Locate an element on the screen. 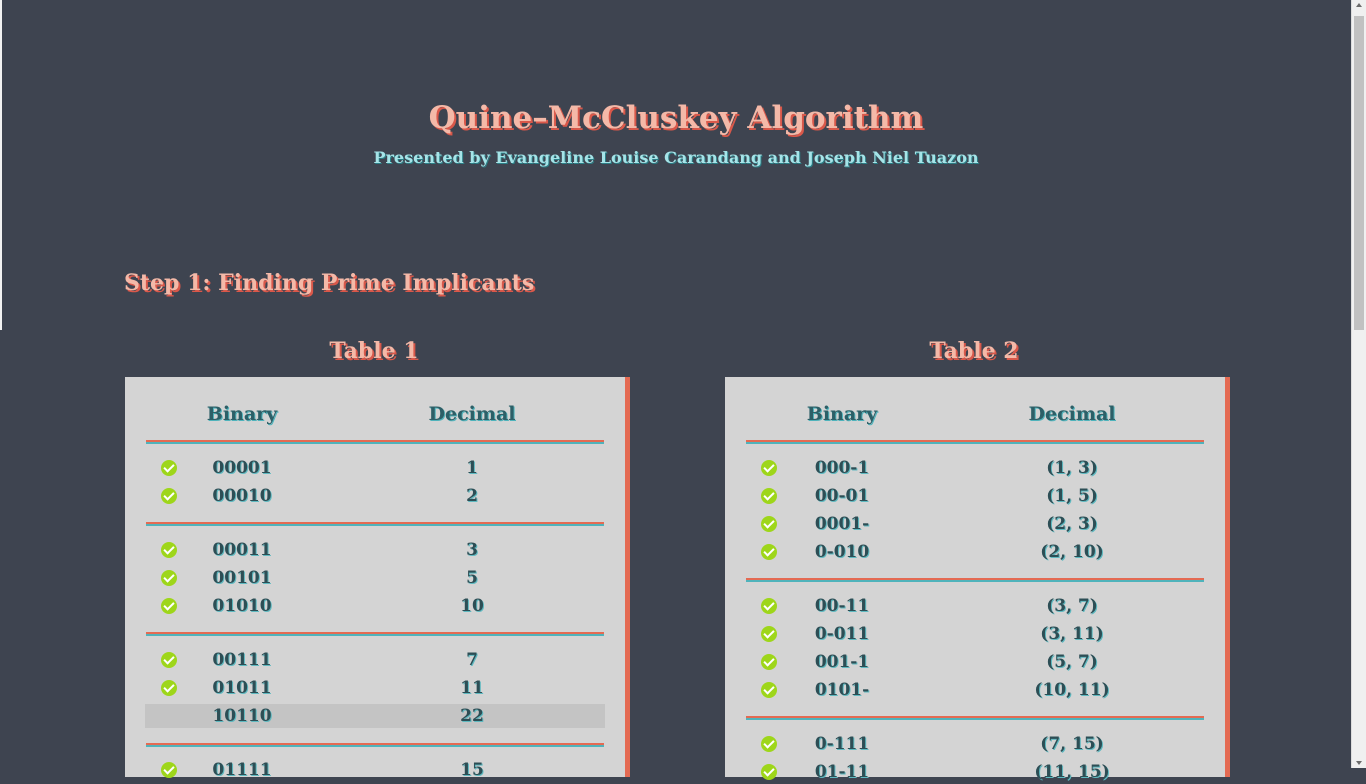 The image size is (1366, 784). table-row: 00010 2 is located at coordinates (375, 496).